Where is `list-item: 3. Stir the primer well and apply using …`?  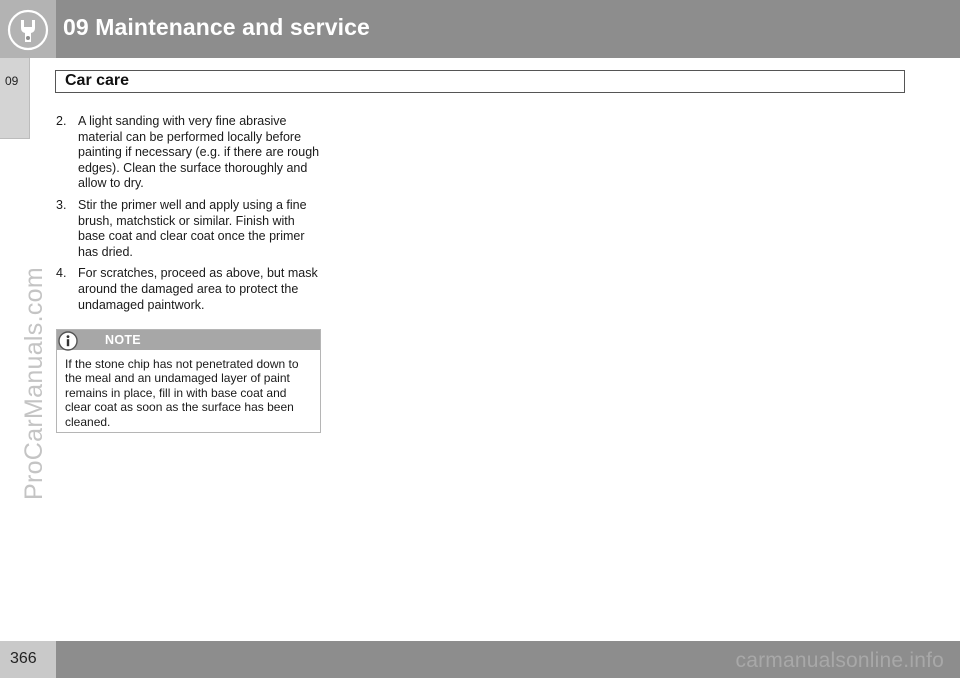 list-item: 3. Stir the primer well and apply using … is located at coordinates (189, 229).